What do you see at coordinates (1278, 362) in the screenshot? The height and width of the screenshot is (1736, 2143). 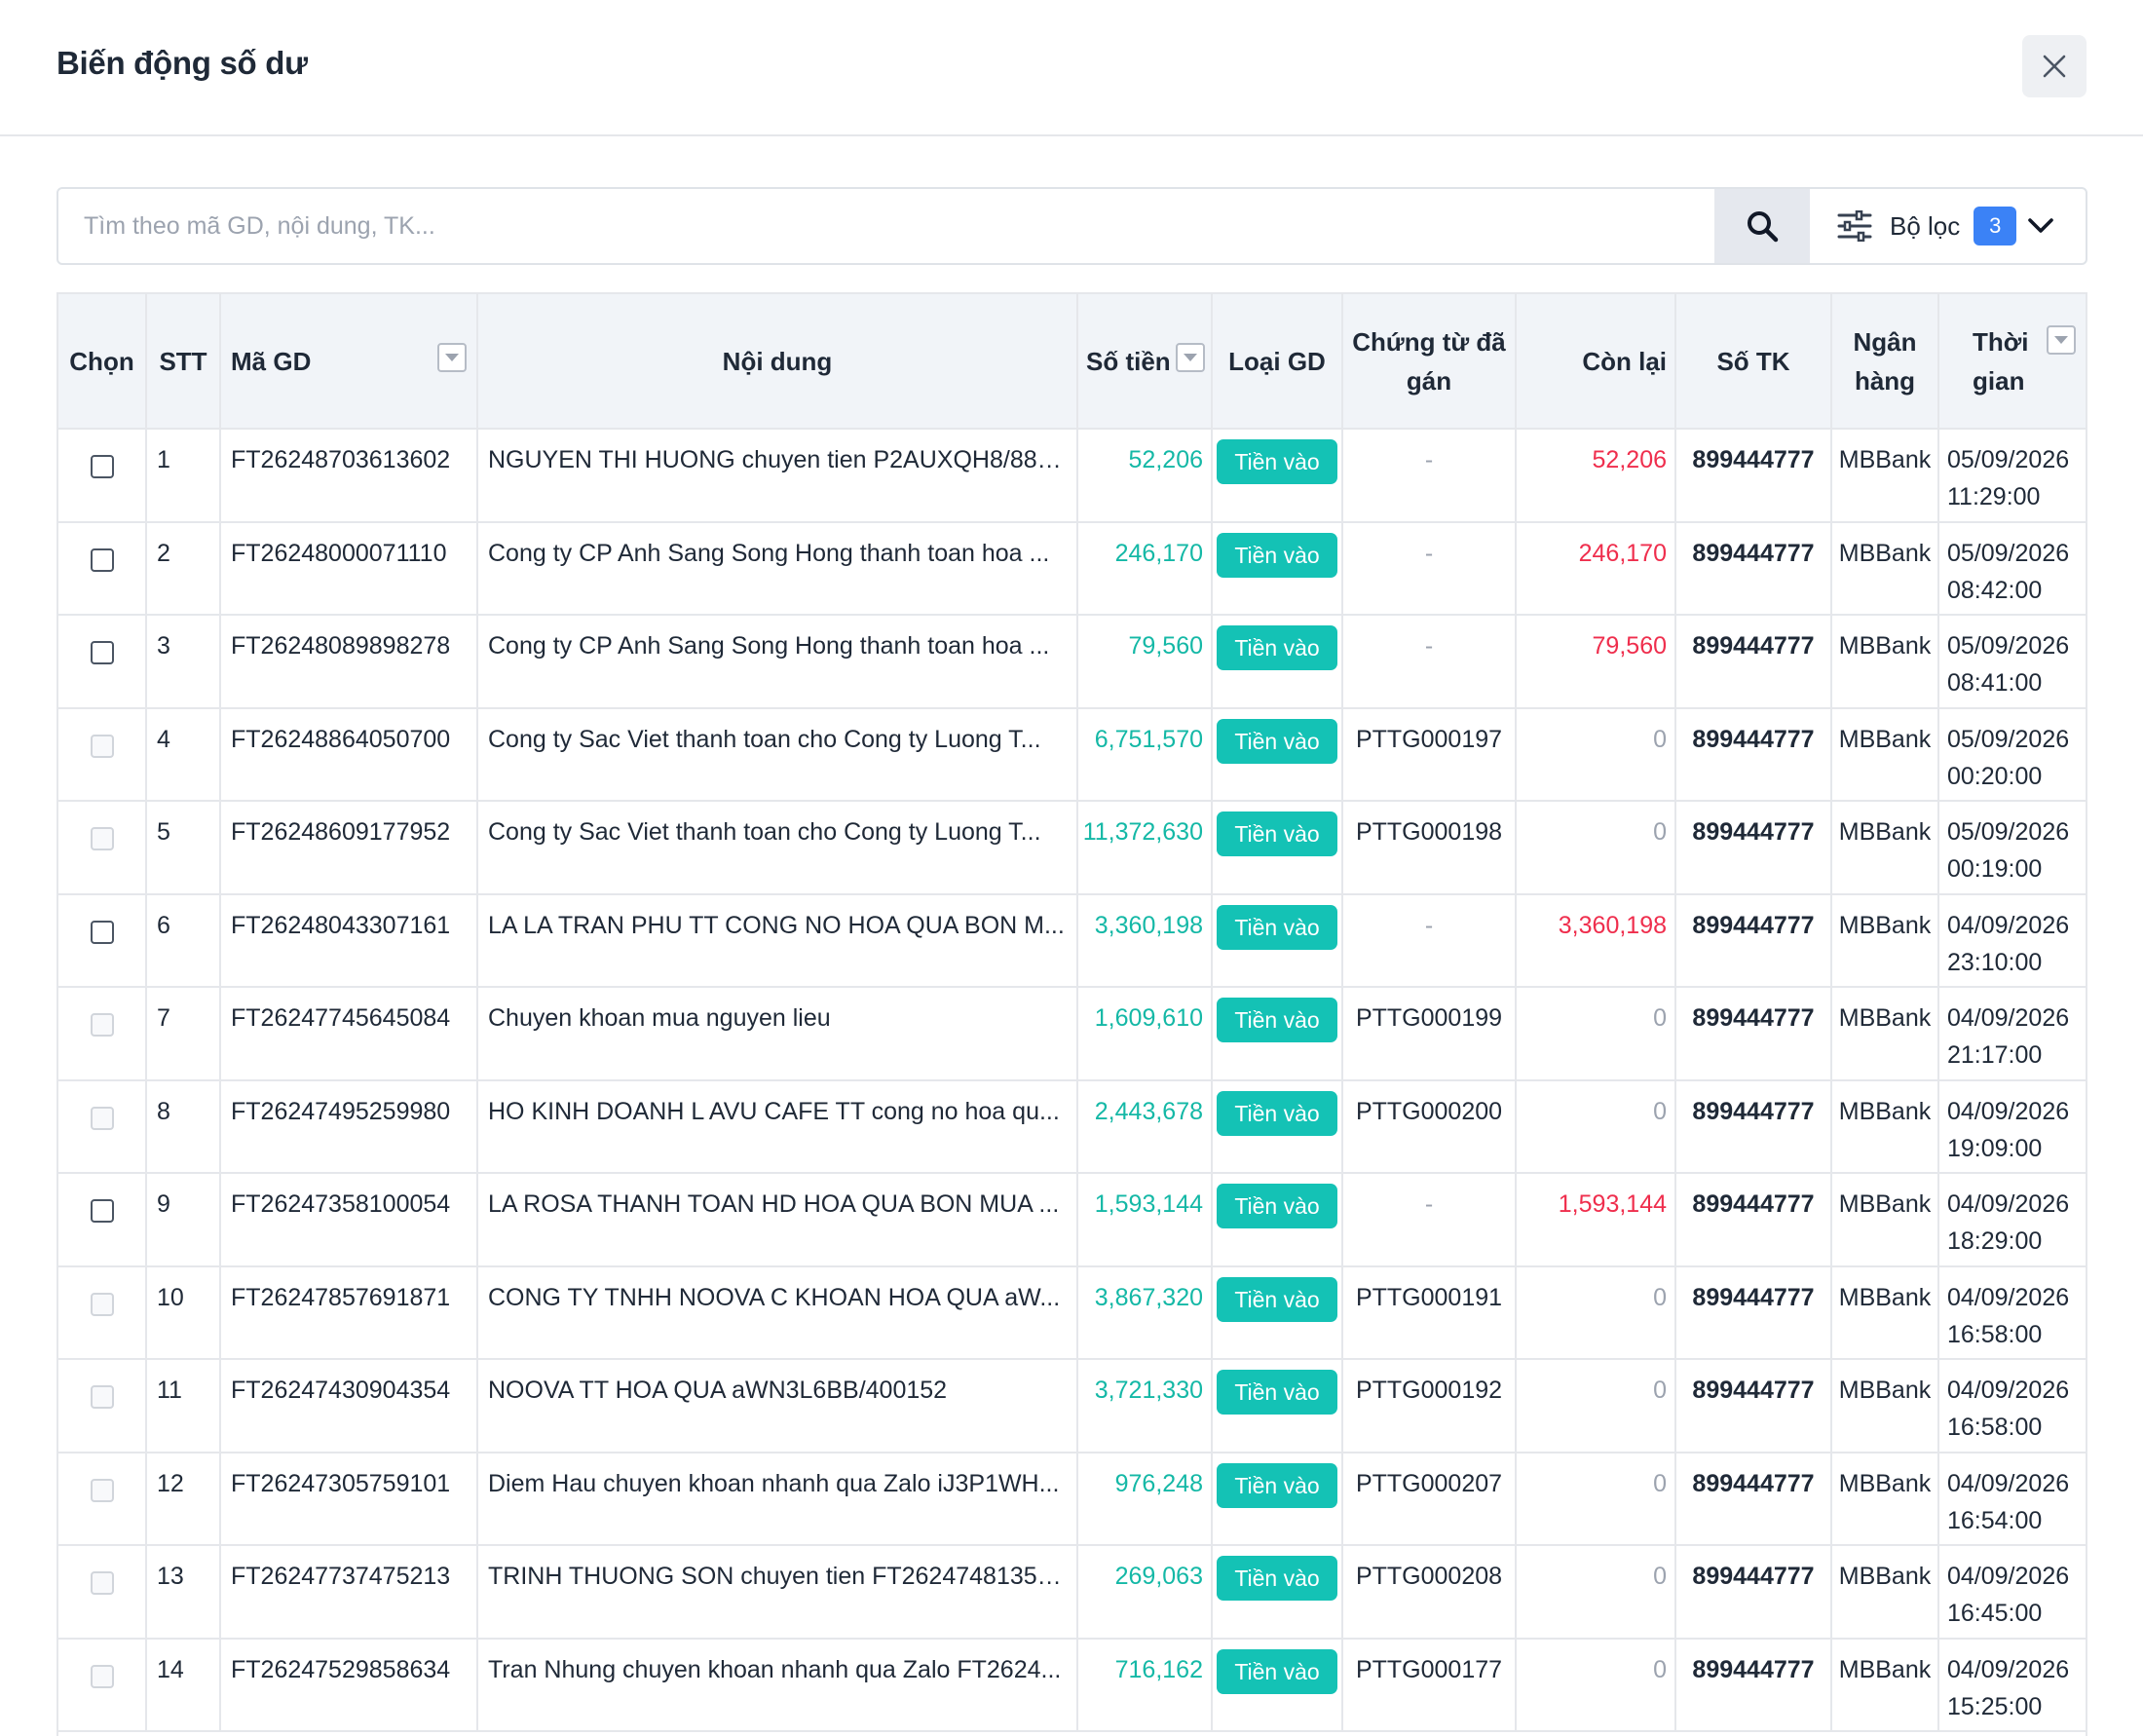 I see `header-type: Loại GD` at bounding box center [1278, 362].